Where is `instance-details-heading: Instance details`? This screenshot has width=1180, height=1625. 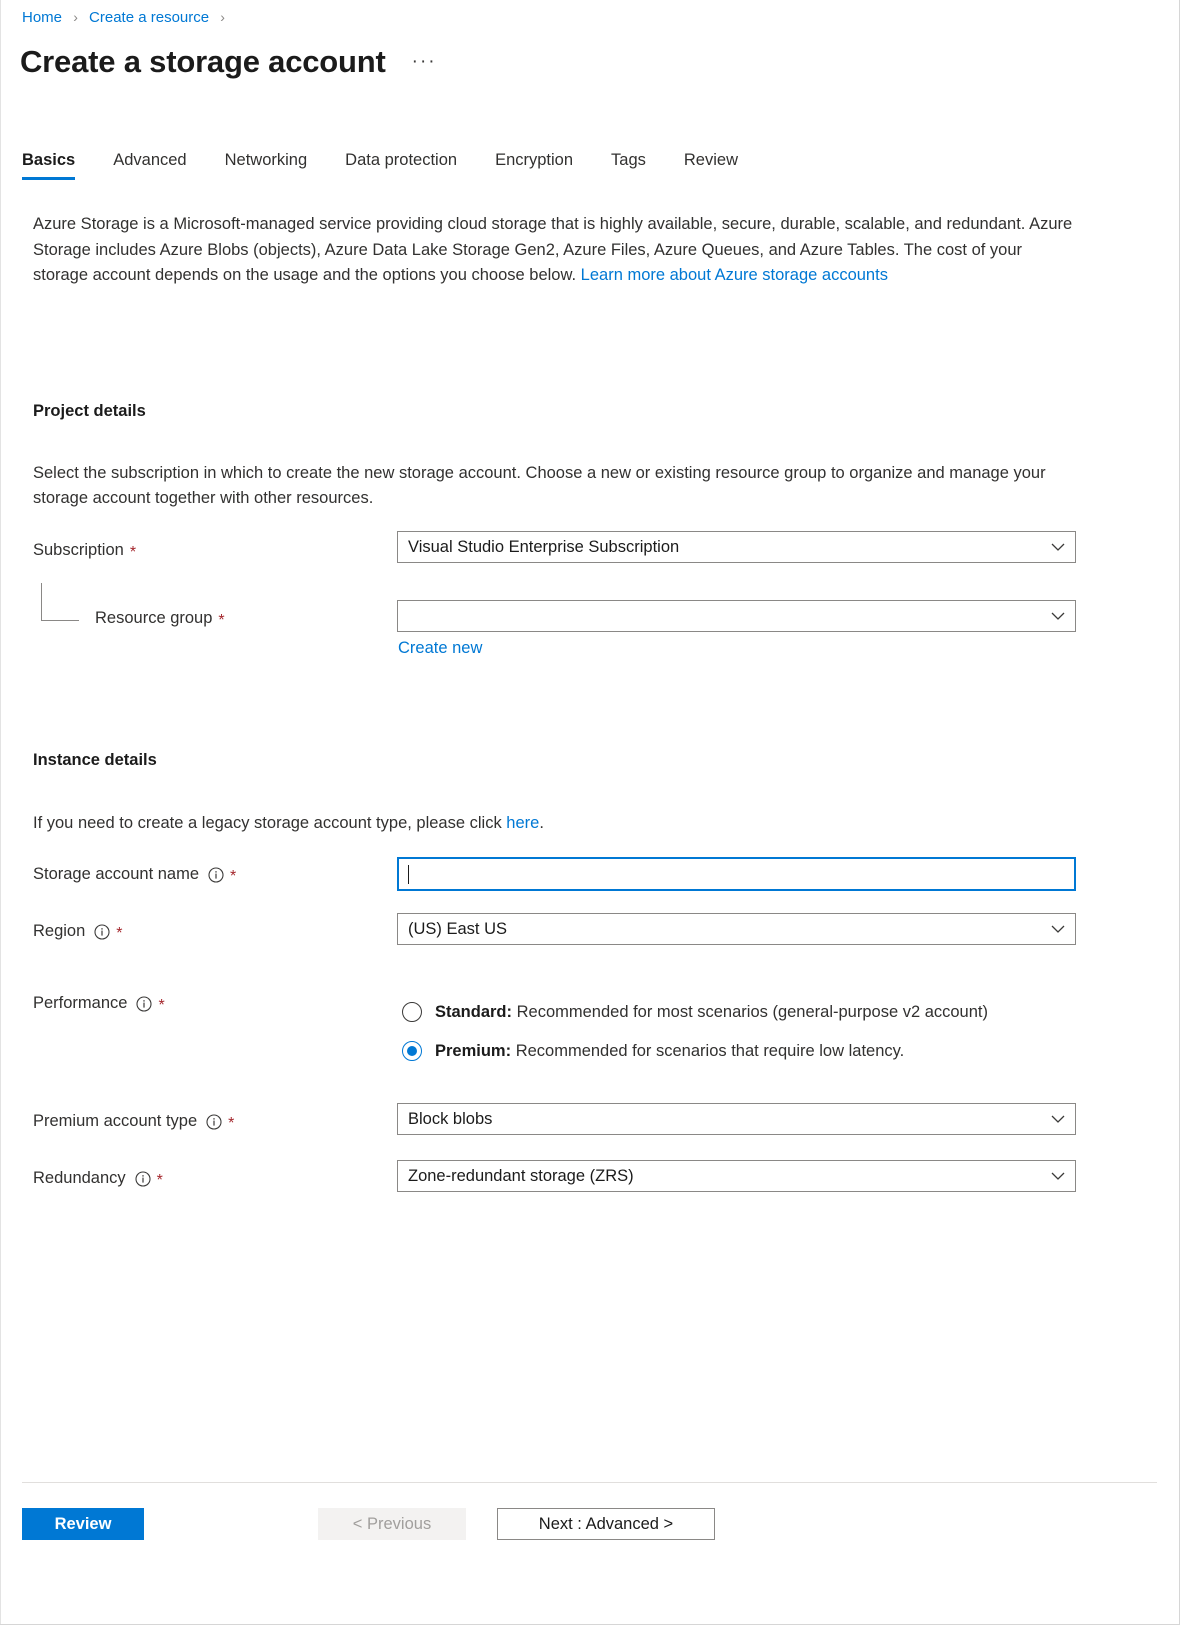 instance-details-heading: Instance details is located at coordinates (95, 760).